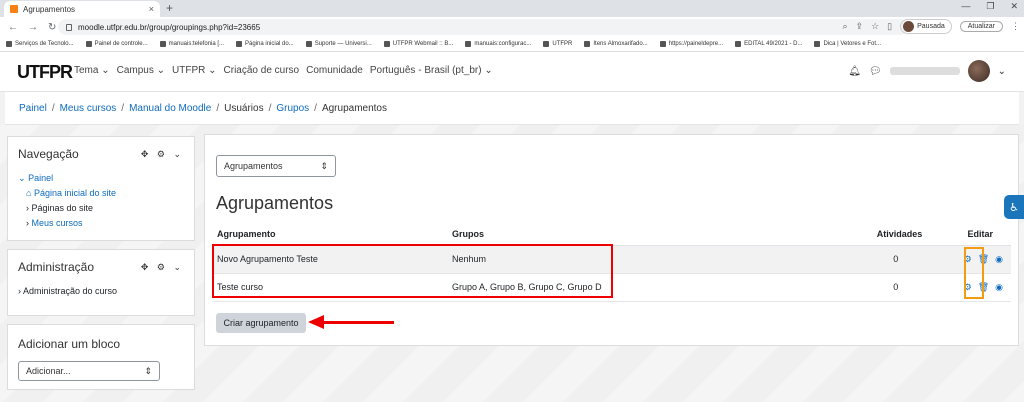  Describe the element at coordinates (27, 223) in the screenshot. I see `chevron-right-icon: ›` at that location.